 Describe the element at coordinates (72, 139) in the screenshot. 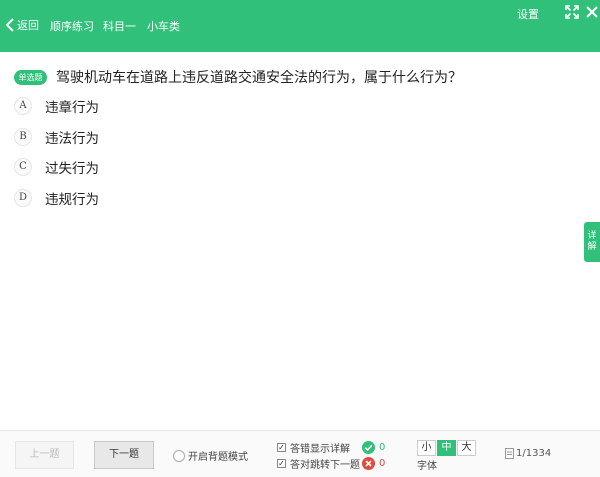

I see `option-text: 违法行为` at that location.